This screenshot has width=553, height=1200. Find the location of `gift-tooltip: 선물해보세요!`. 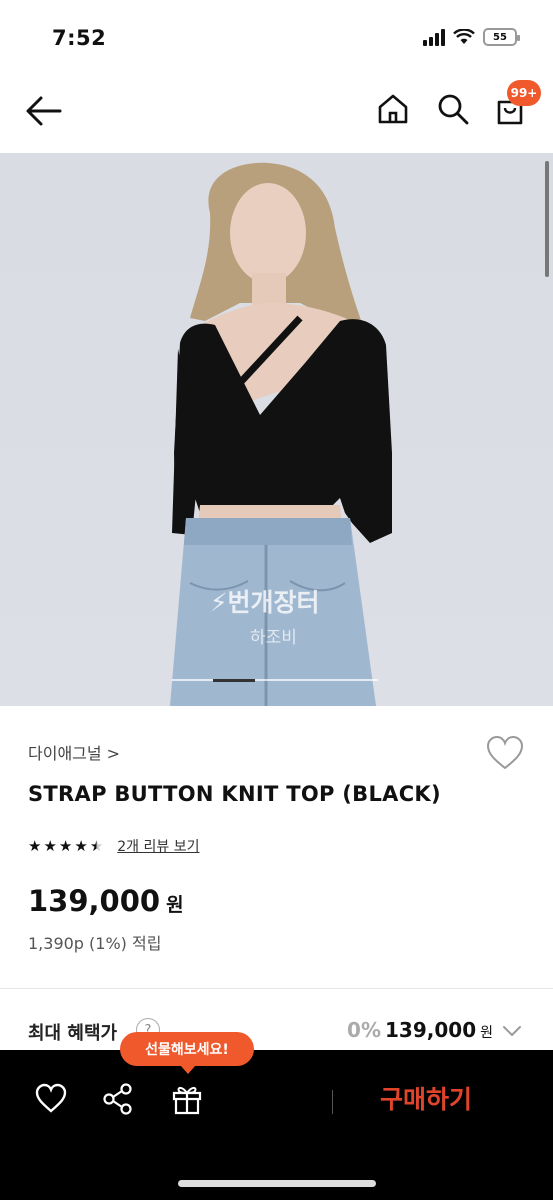

gift-tooltip: 선물해보세요! is located at coordinates (187, 1053).